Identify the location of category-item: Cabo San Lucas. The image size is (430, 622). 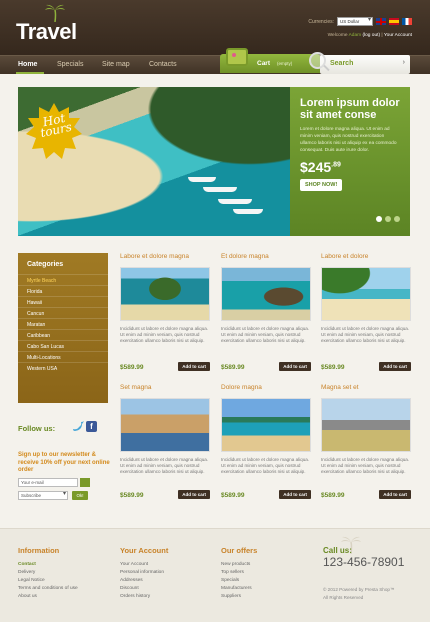
(63, 345).